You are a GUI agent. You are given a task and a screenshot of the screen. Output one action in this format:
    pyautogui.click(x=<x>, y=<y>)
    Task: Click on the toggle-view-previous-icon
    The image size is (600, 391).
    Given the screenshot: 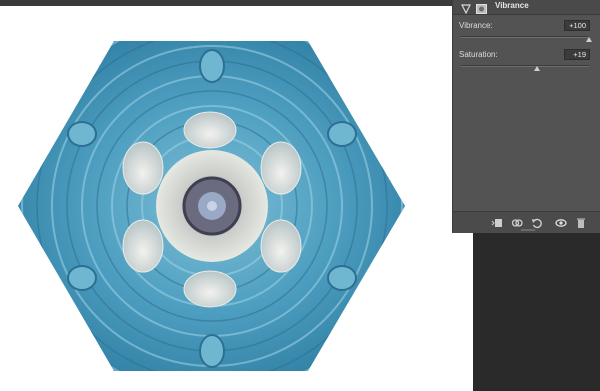 What is the action you would take?
    pyautogui.click(x=517, y=223)
    